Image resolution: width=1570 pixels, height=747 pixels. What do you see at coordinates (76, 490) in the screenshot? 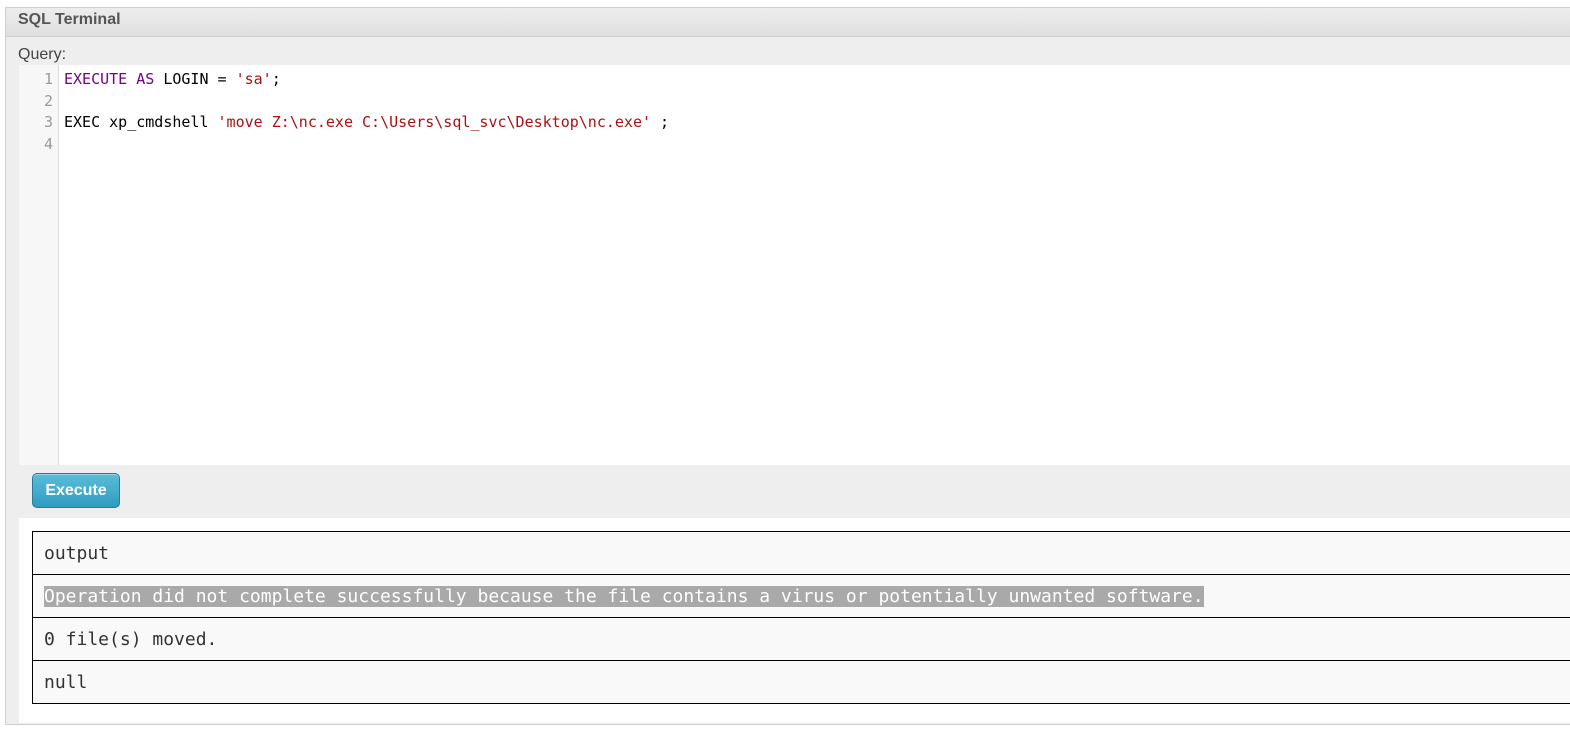
I see `execute-button: Execute` at bounding box center [76, 490].